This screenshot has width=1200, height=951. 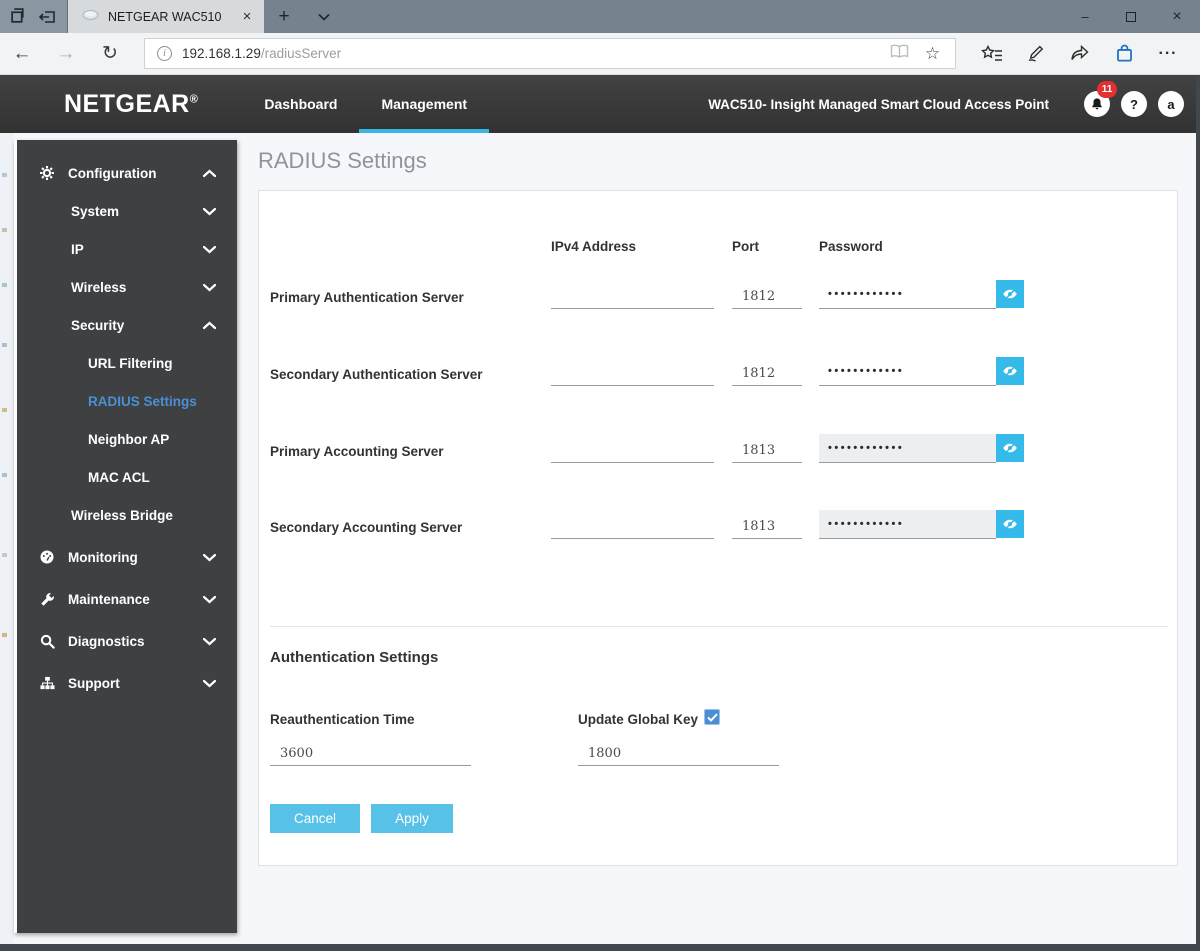 I want to click on sidebar-item-label: MAC ACL, so click(x=119, y=477).